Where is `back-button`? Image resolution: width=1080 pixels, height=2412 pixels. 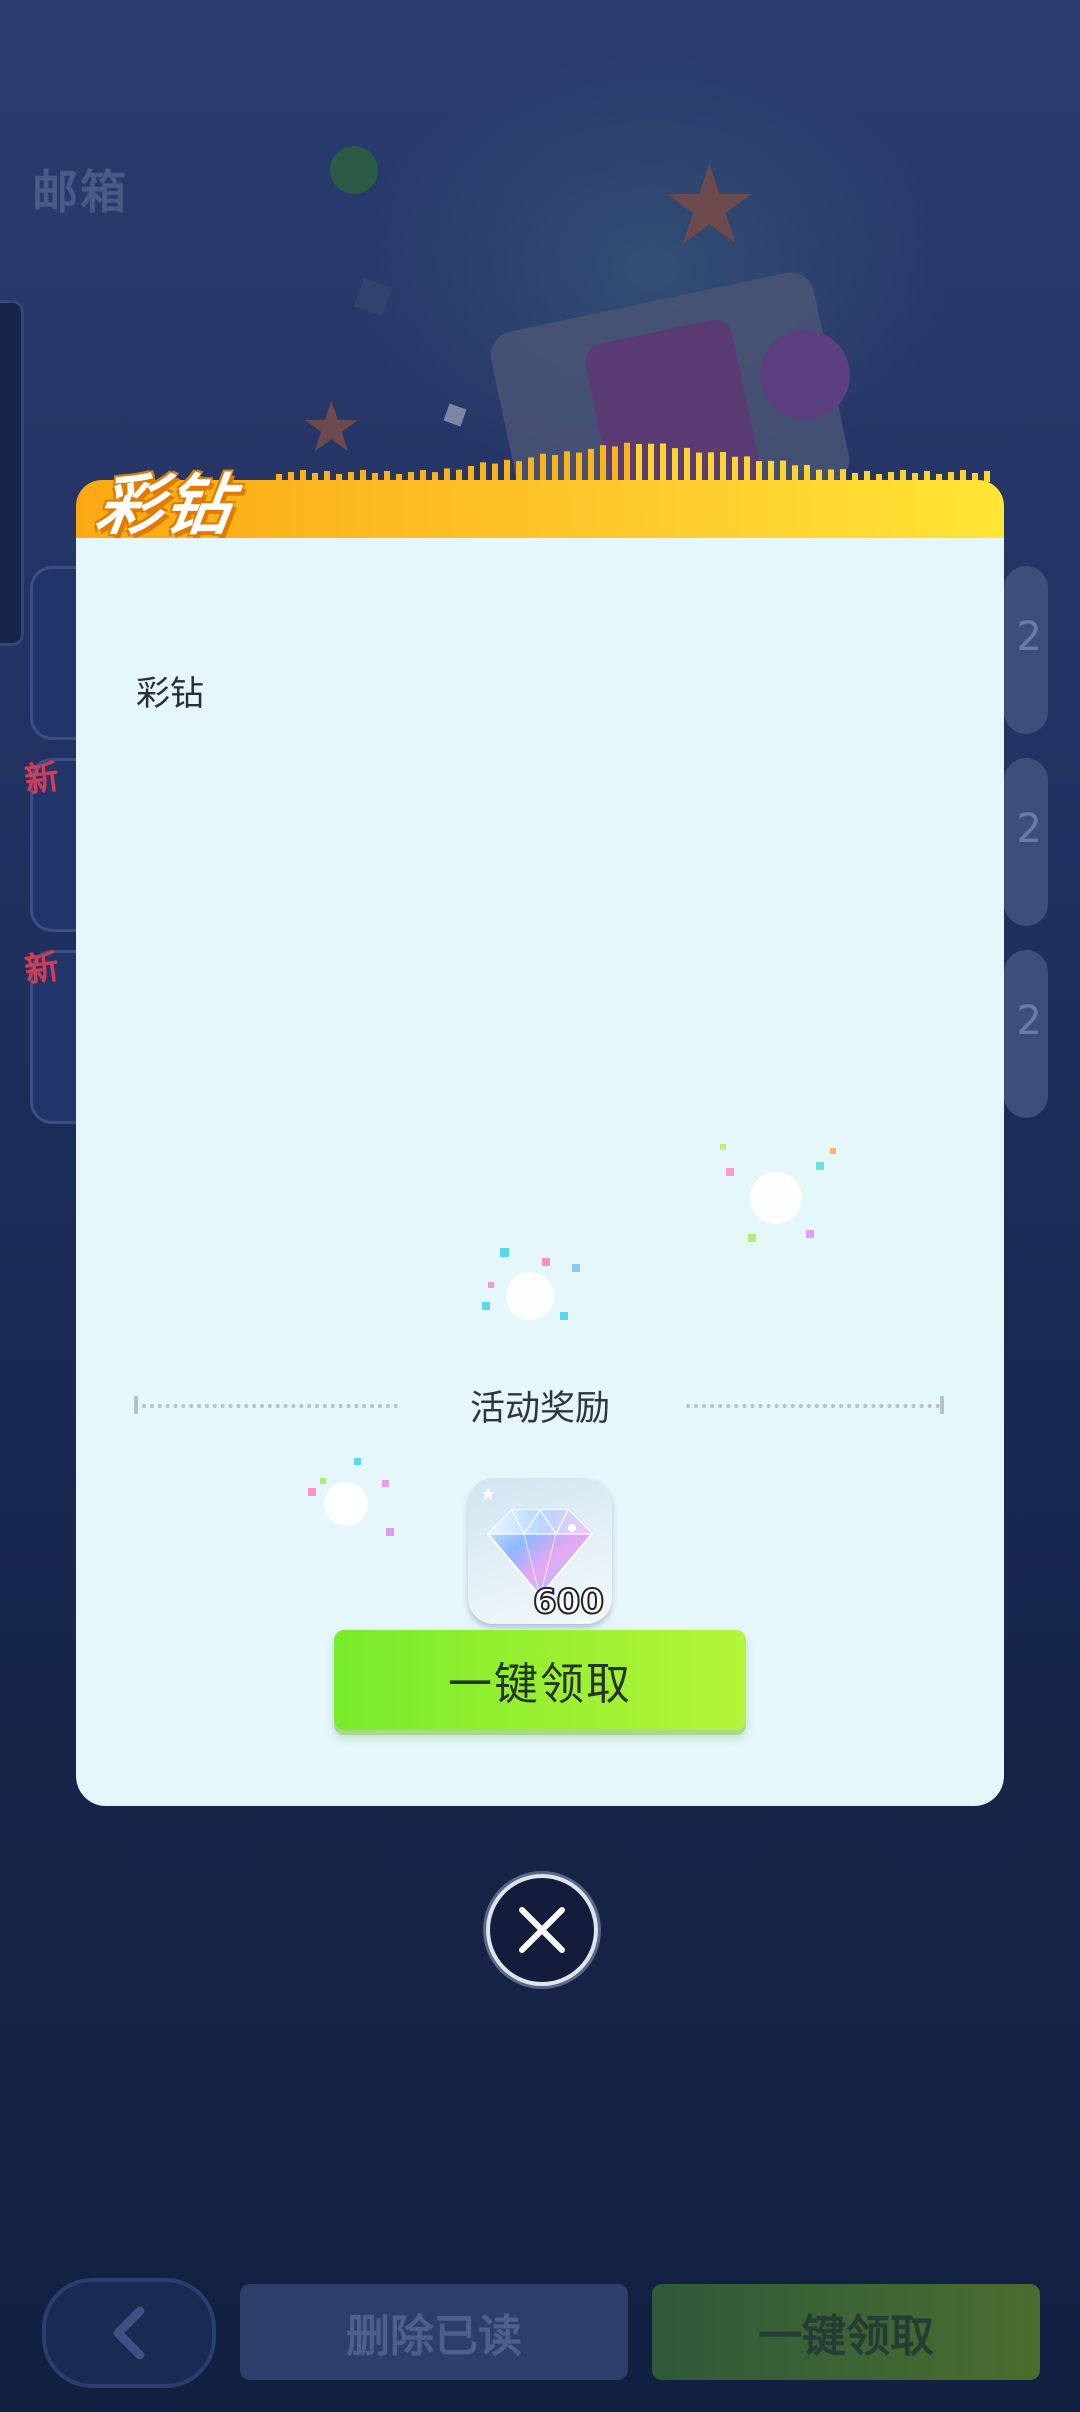
back-button is located at coordinates (129, 2333).